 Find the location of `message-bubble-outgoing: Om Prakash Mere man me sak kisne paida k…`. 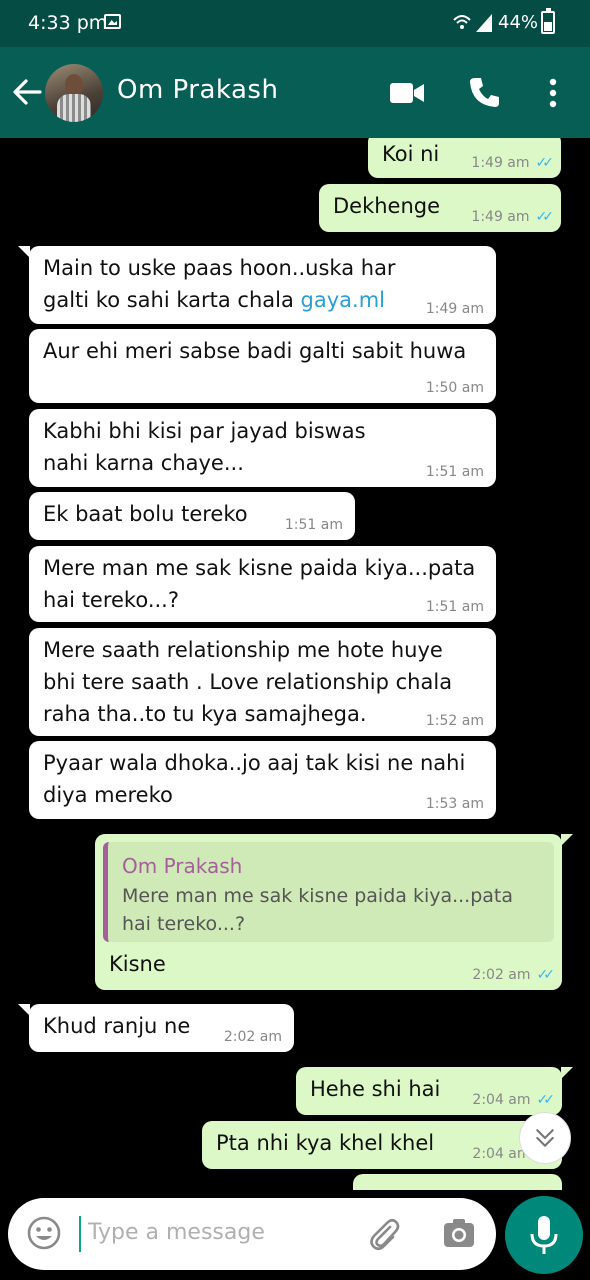

message-bubble-outgoing: Om Prakash Mere man me sak kisne paida k… is located at coordinates (328, 912).